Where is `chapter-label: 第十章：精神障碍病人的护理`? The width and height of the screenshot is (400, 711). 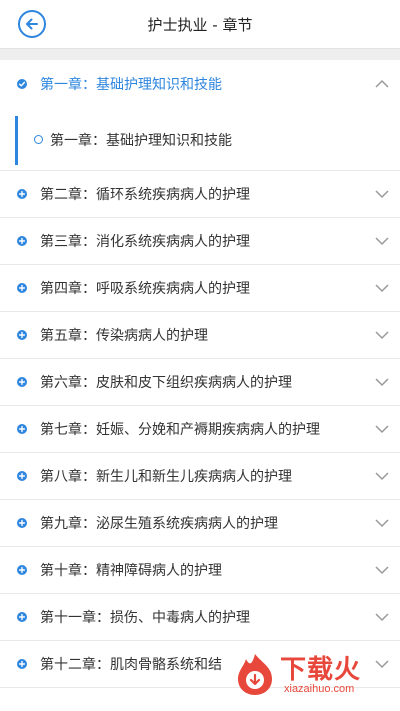 chapter-label: 第十章：精神障碍病人的护理 is located at coordinates (131, 571).